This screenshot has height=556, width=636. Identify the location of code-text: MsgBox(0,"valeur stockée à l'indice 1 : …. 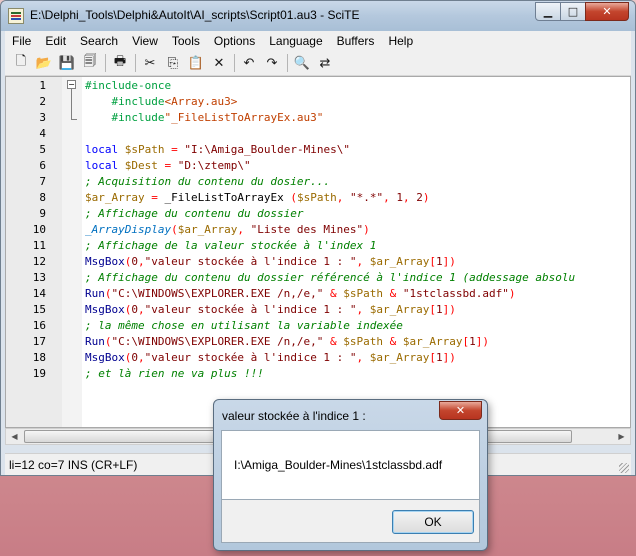
(270, 262).